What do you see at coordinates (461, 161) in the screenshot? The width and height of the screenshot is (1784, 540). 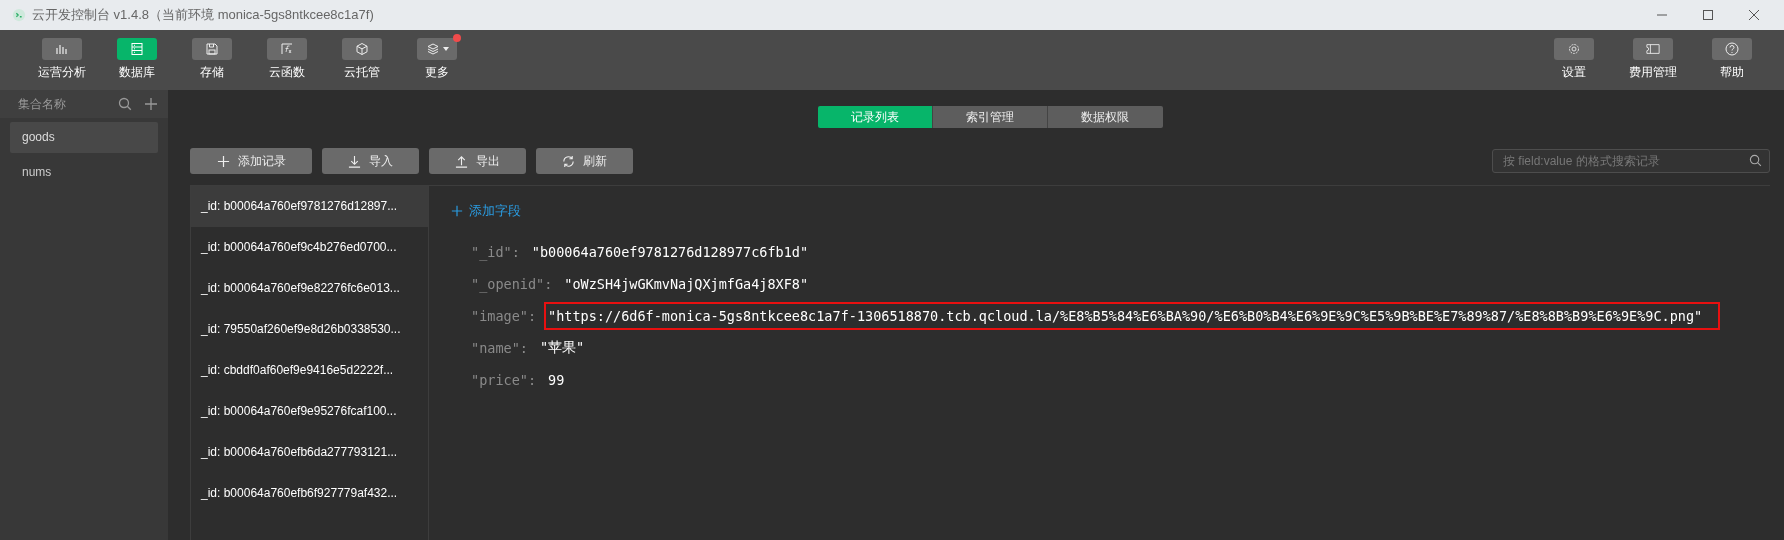 I see `upload-icon` at bounding box center [461, 161].